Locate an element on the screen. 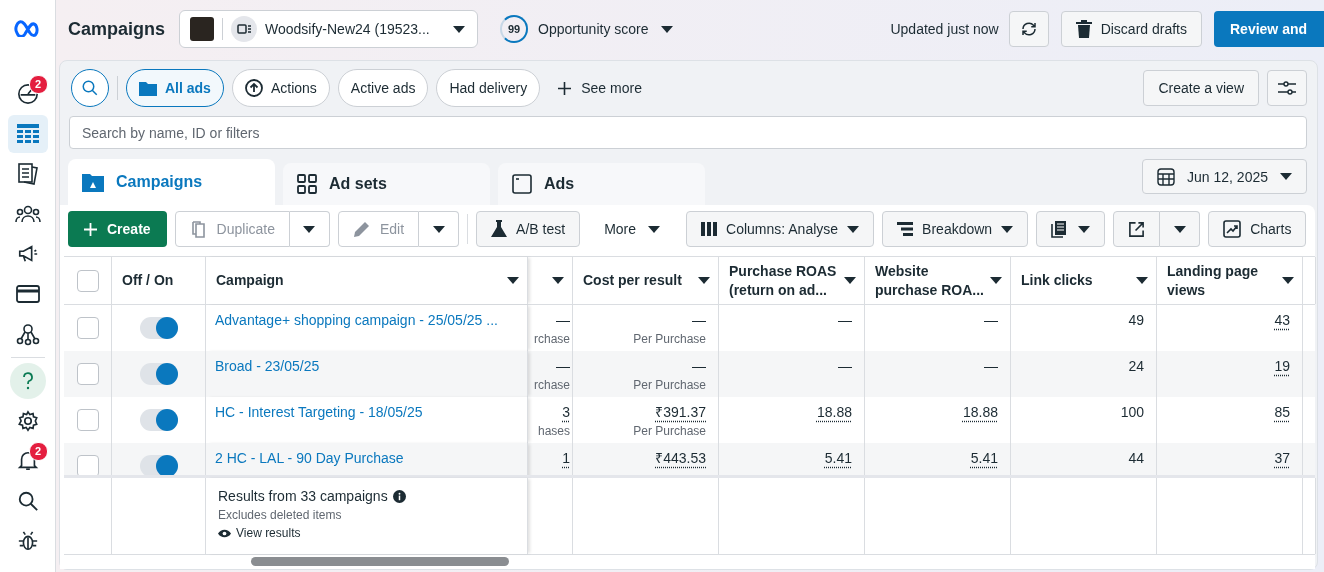  table-cell: 18.88 is located at coordinates (980, 413).